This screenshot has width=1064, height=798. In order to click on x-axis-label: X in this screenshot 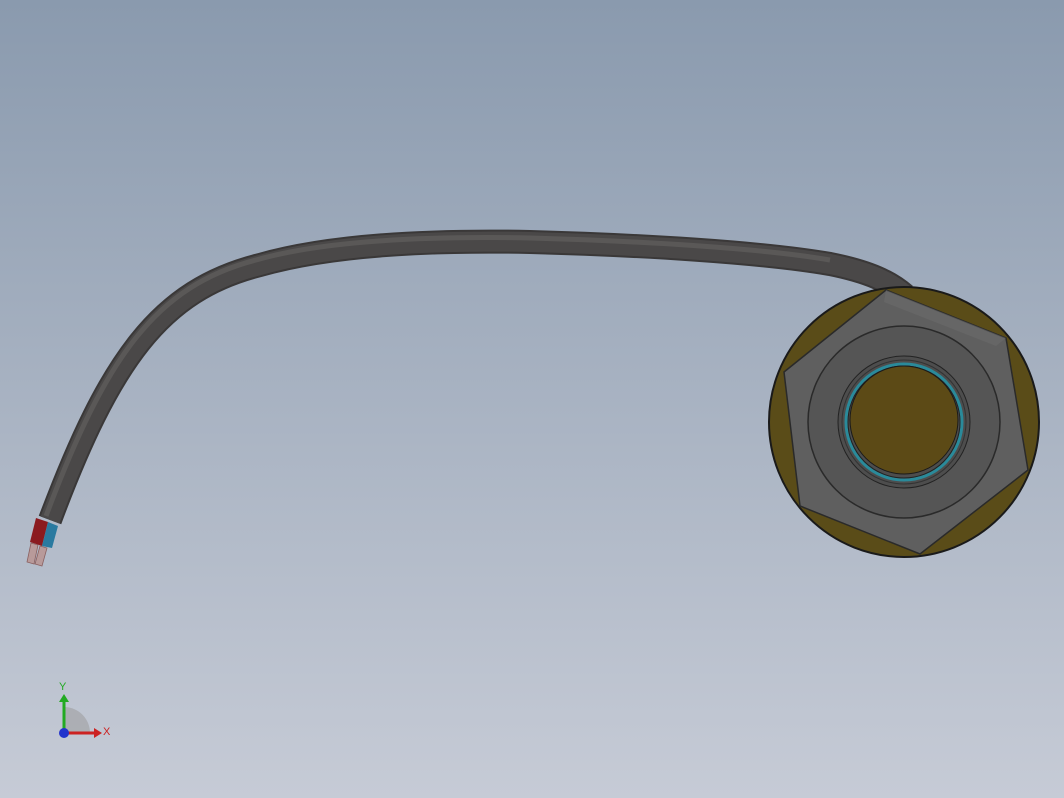, I will do `click(107, 732)`.